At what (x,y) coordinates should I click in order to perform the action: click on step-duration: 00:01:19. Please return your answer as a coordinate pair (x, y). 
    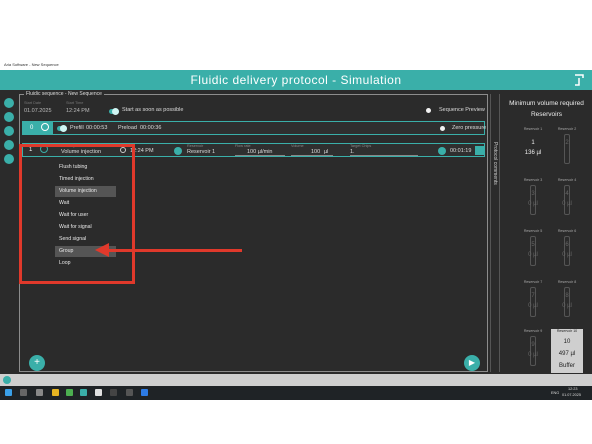
    Looking at the image, I should click on (461, 151).